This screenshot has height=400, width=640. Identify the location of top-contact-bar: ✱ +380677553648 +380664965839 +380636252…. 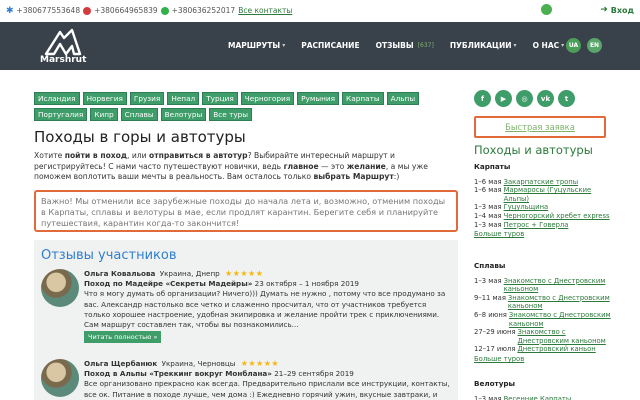
(320, 11).